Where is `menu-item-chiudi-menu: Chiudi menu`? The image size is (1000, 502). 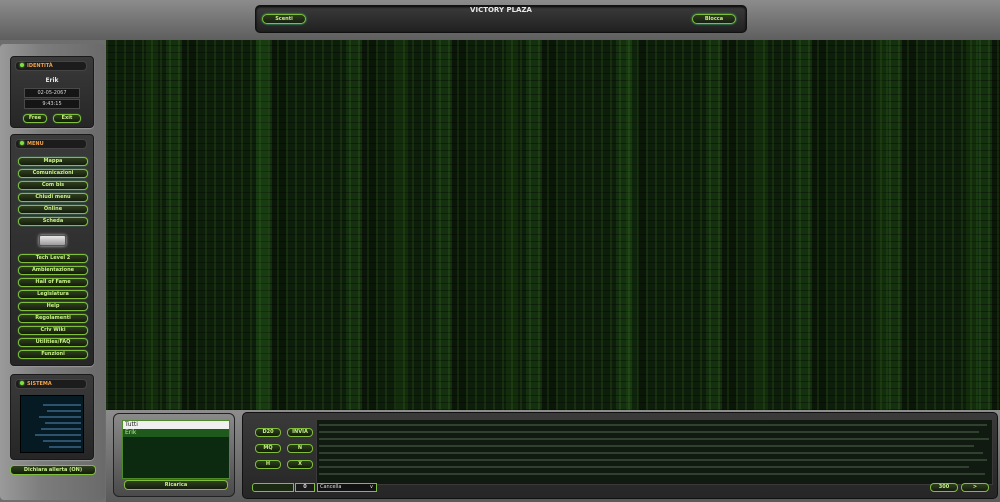
menu-item-chiudi-menu: Chiudi menu is located at coordinates (53, 197).